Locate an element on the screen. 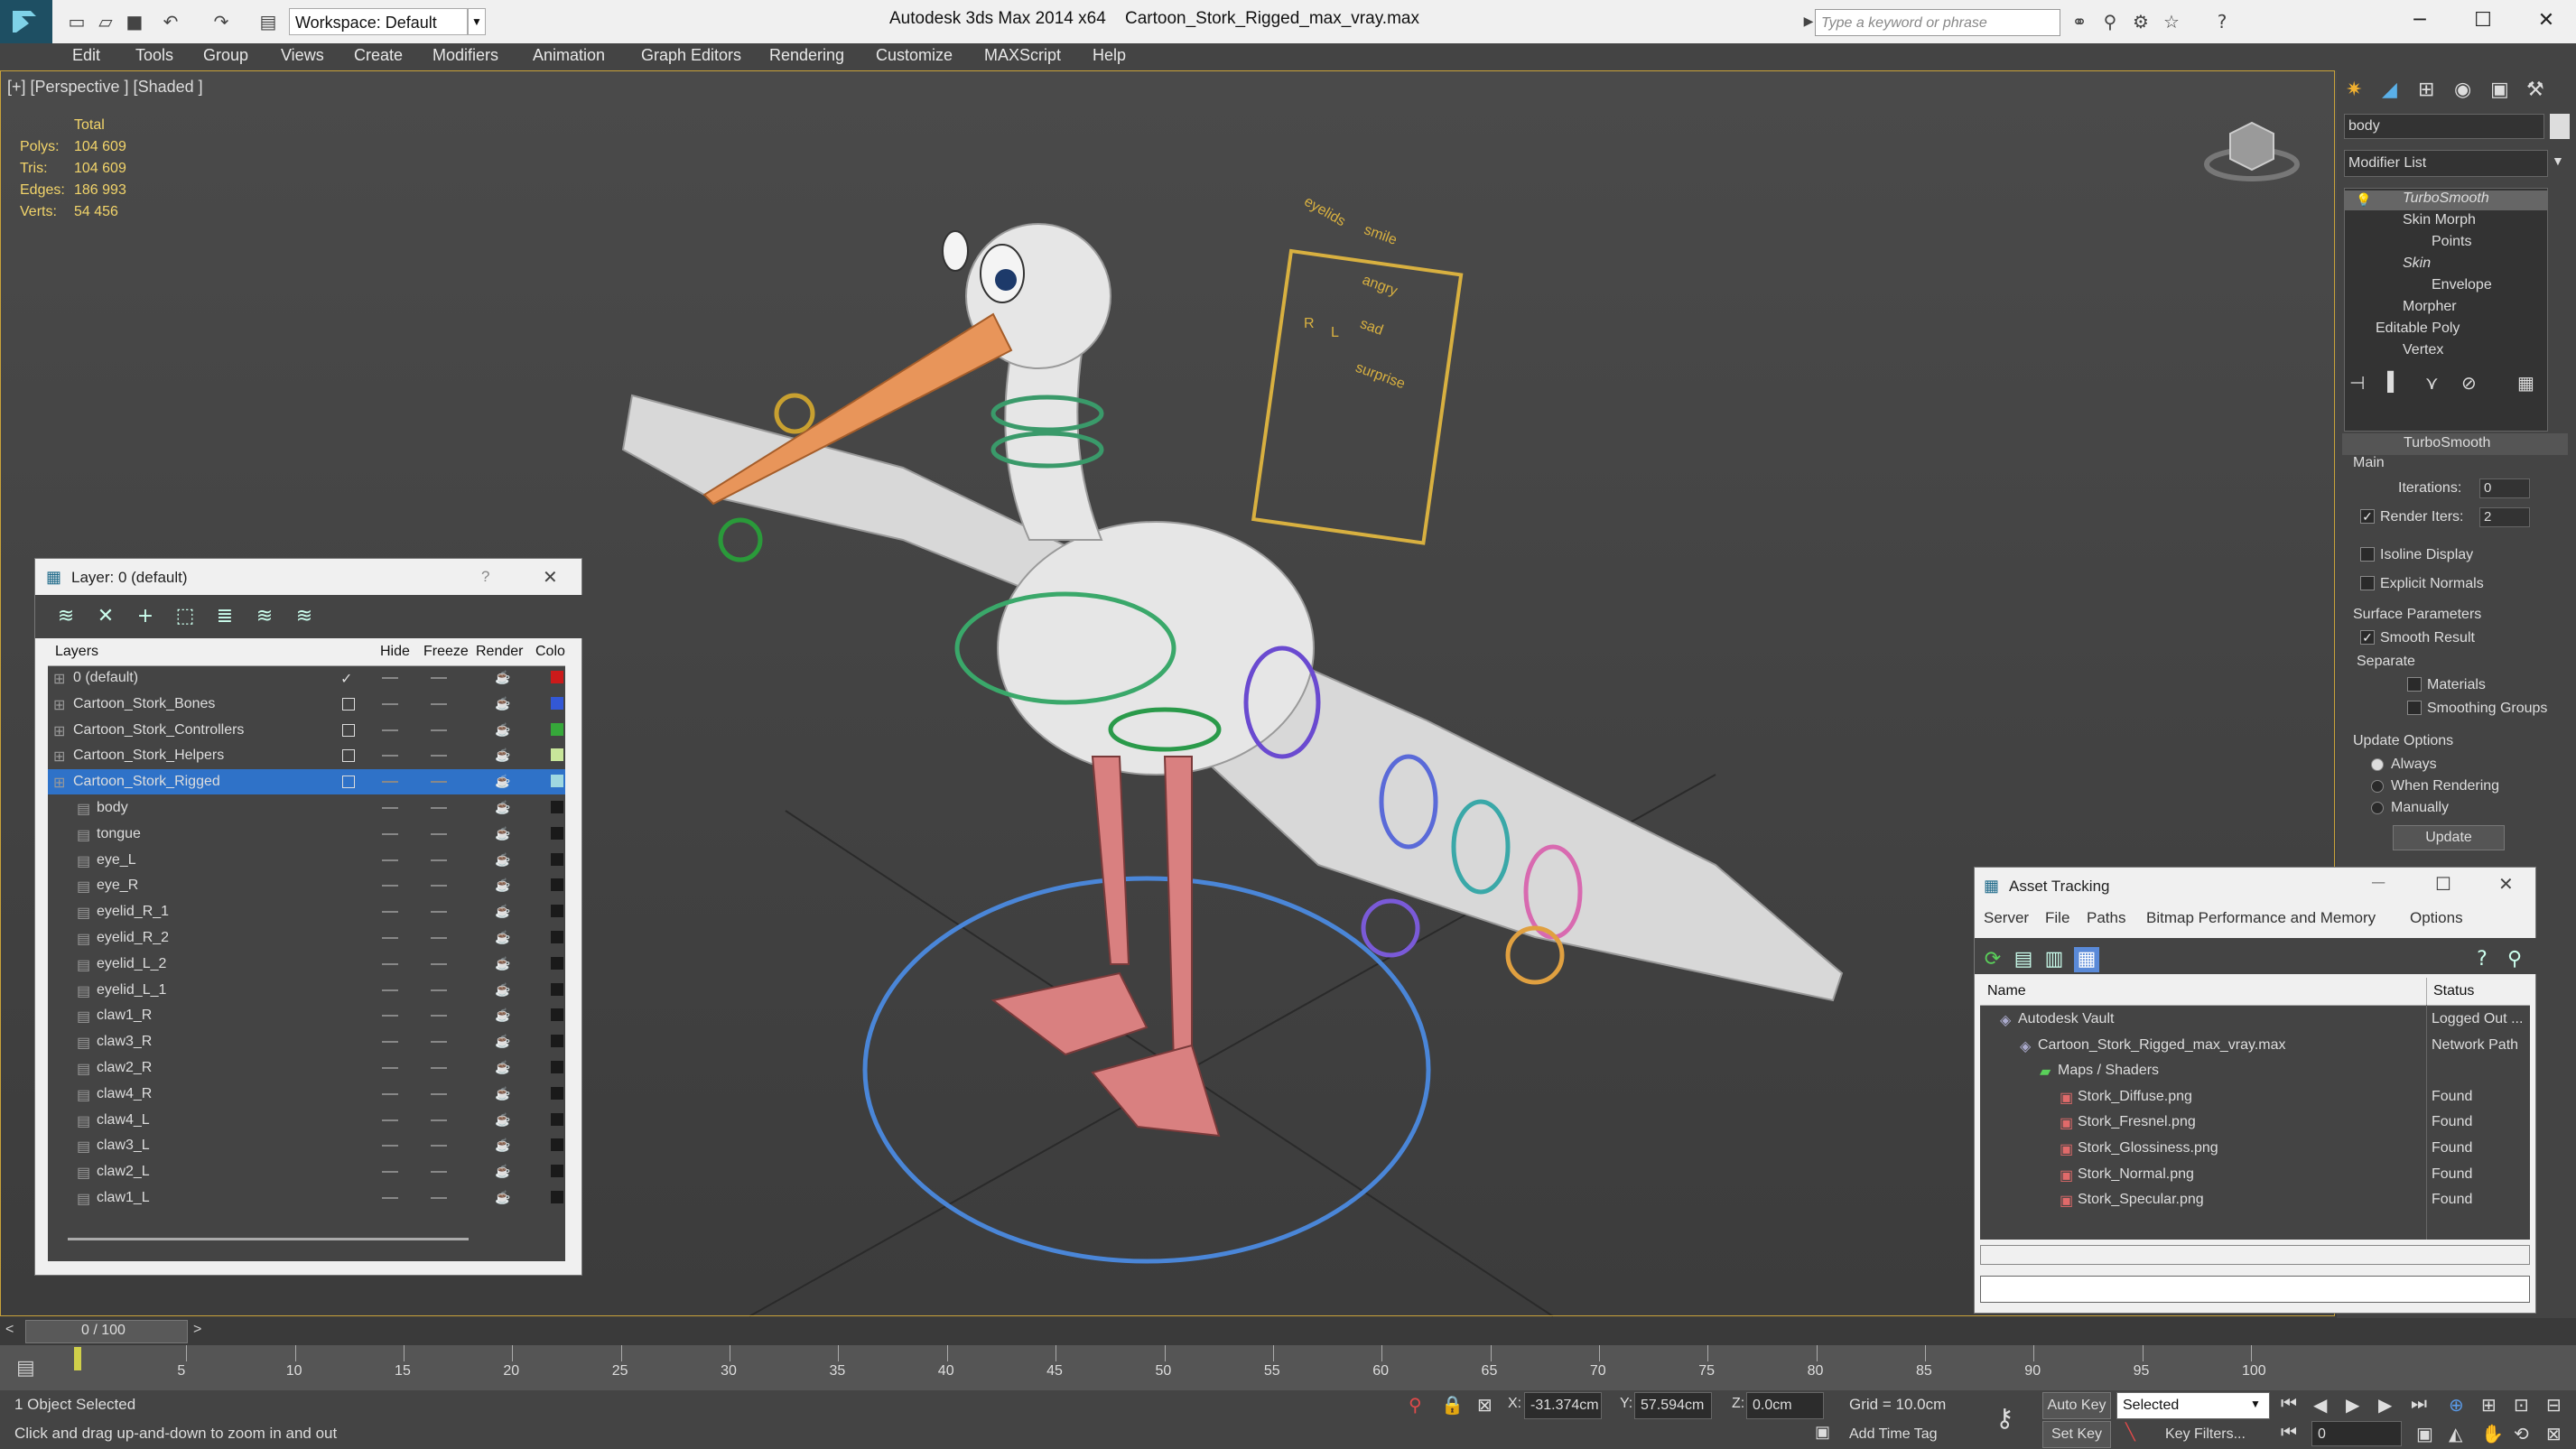 The width and height of the screenshot is (2576, 1449). layer-row: ▤ claw3_L ☕ is located at coordinates (306, 1145).